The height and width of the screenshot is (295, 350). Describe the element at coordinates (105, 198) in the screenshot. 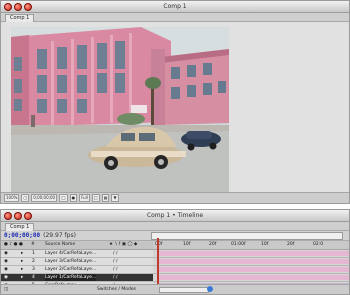

I see `transparency-grid-icon: ▦` at that location.